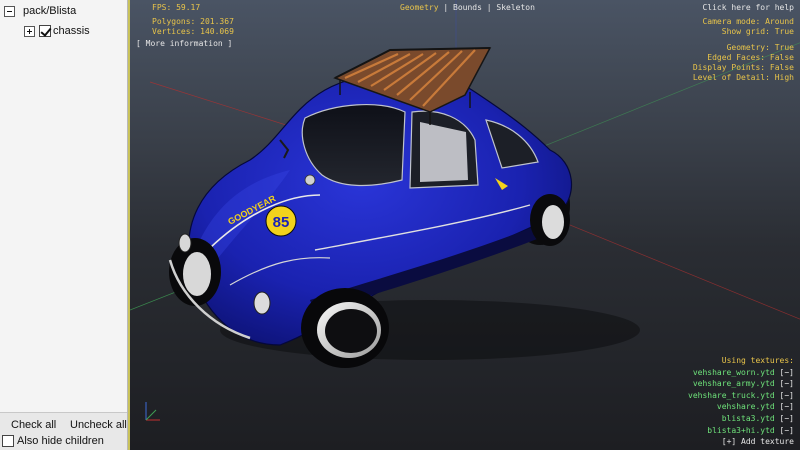 Image resolution: width=800 pixels, height=450 pixels. I want to click on headlight-right, so click(262, 303).